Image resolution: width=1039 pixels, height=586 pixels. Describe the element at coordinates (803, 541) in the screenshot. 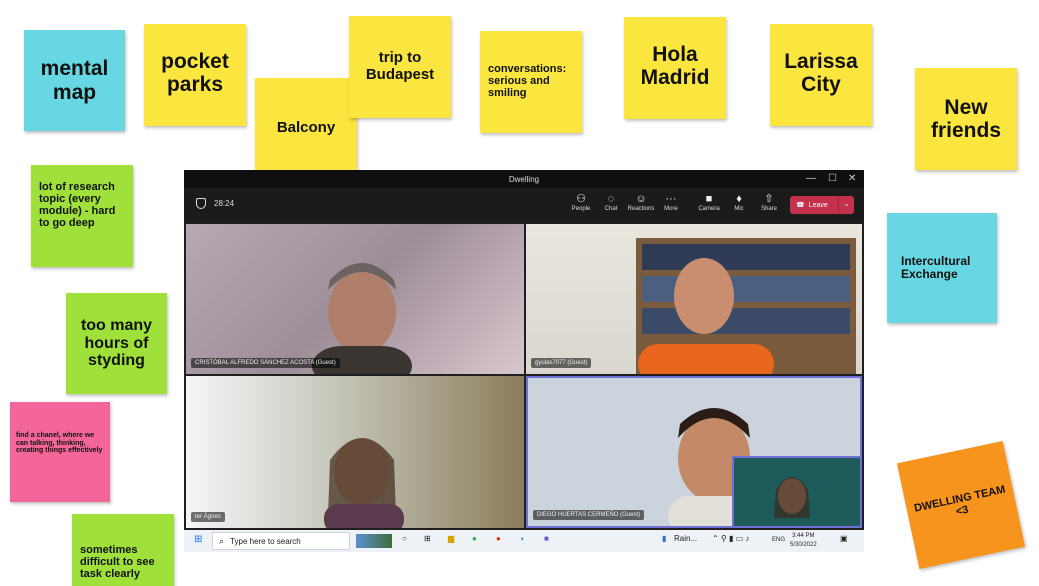

I see `taskbar-clock: 3:44 PM 5/30/2022` at that location.